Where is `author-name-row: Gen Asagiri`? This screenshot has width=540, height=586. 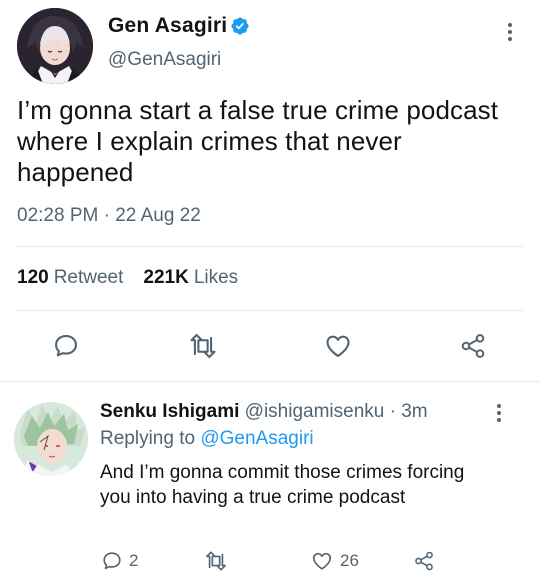
author-name-row: Gen Asagiri is located at coordinates (179, 26).